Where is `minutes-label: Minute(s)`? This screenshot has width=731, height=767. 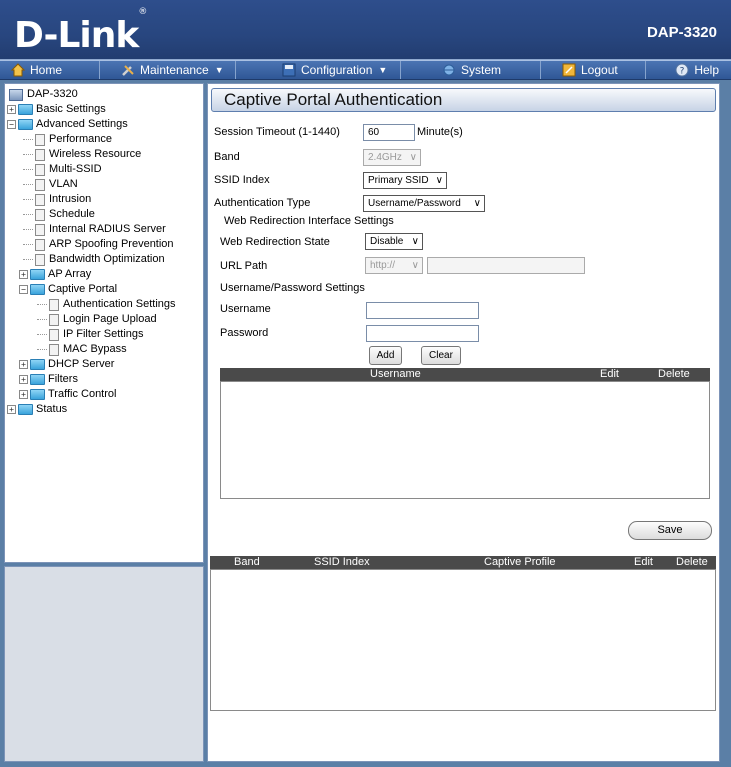
minutes-label: Minute(s) is located at coordinates (440, 132).